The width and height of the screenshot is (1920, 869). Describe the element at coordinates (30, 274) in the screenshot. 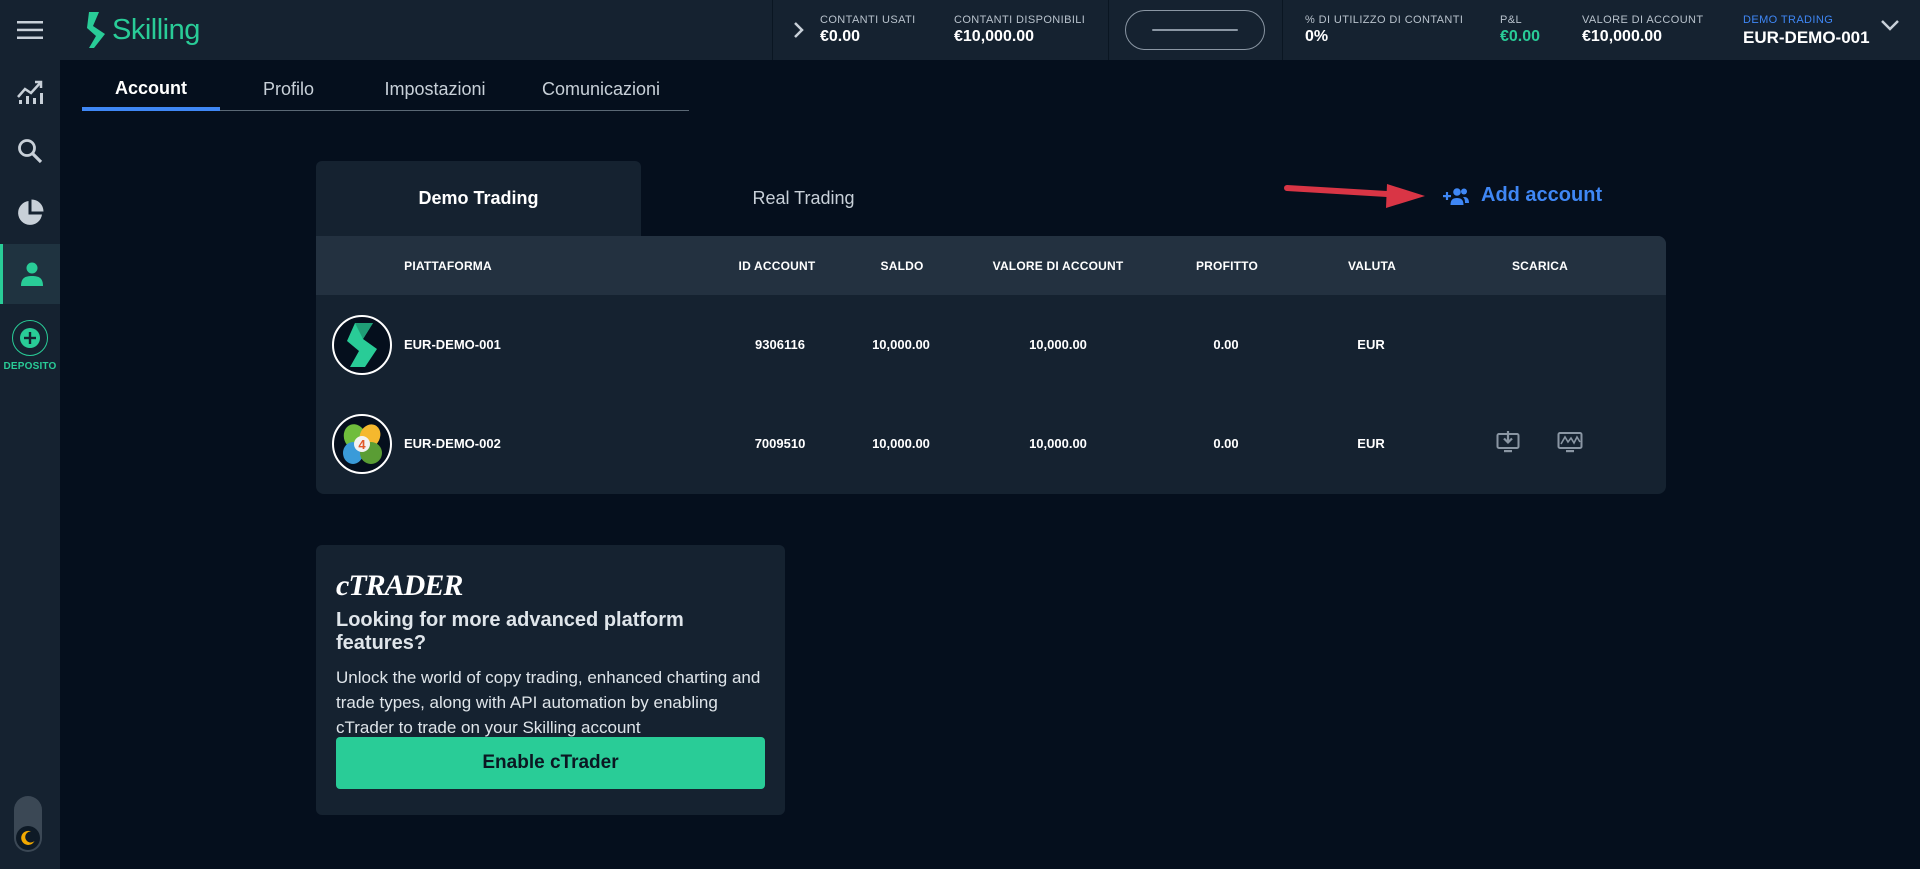

I see `account-user-icon` at that location.